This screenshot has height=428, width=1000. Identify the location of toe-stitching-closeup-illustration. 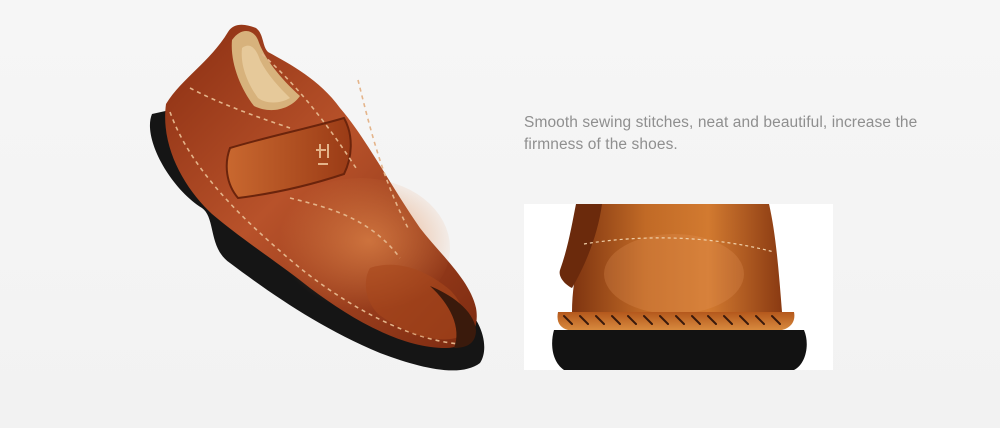
(678, 287).